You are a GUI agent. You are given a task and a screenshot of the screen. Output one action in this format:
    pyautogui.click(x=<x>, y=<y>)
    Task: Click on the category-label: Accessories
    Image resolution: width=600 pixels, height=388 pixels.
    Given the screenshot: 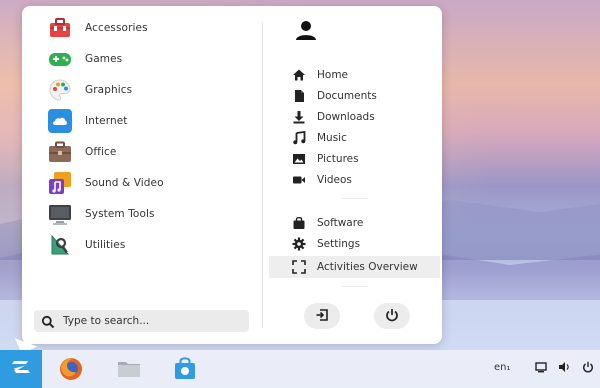 What is the action you would take?
    pyautogui.click(x=116, y=28)
    